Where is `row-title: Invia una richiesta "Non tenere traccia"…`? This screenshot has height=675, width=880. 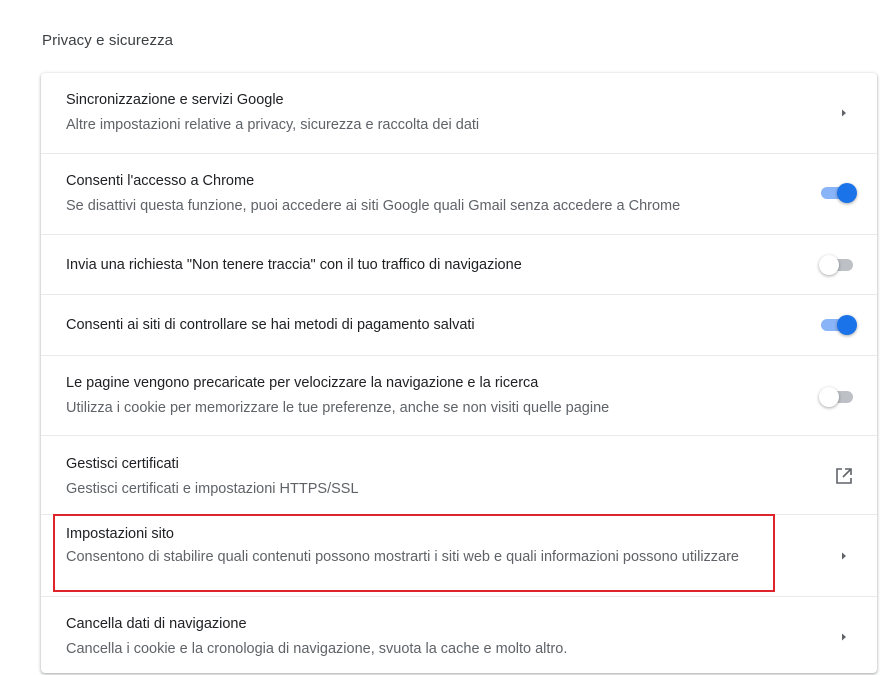 row-title: Invia una richiesta "Non tenere traccia"… is located at coordinates (294, 265).